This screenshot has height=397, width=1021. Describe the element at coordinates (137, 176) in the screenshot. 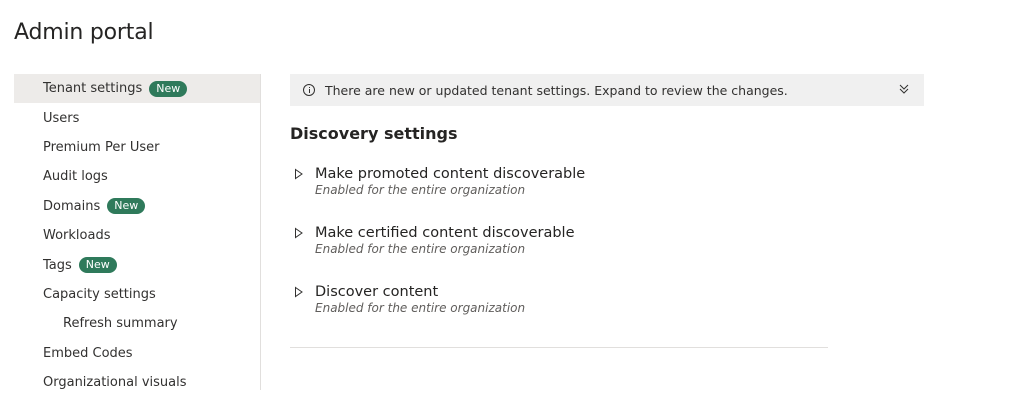

I see `sidebar-item-audit-logs: Audit logs` at that location.